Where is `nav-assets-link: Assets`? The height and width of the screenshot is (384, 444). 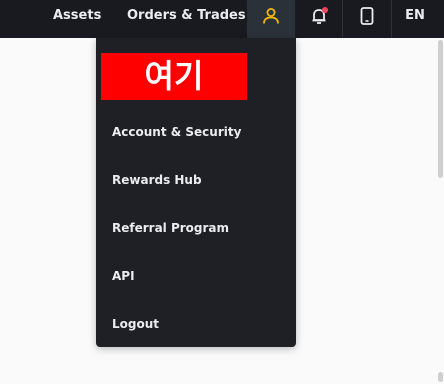
nav-assets-link: Assets is located at coordinates (77, 19).